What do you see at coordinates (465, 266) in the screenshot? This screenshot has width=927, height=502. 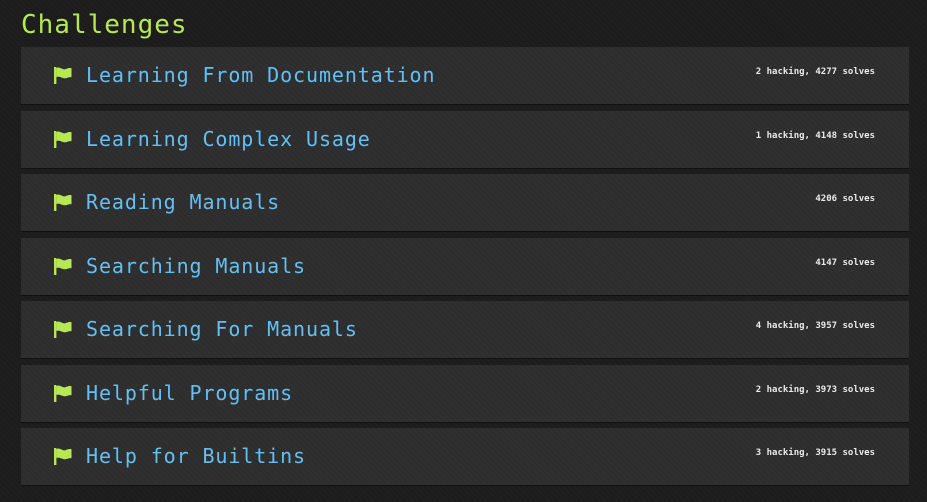 I see `challenge-row: Searching Manuals 4147 solves` at bounding box center [465, 266].